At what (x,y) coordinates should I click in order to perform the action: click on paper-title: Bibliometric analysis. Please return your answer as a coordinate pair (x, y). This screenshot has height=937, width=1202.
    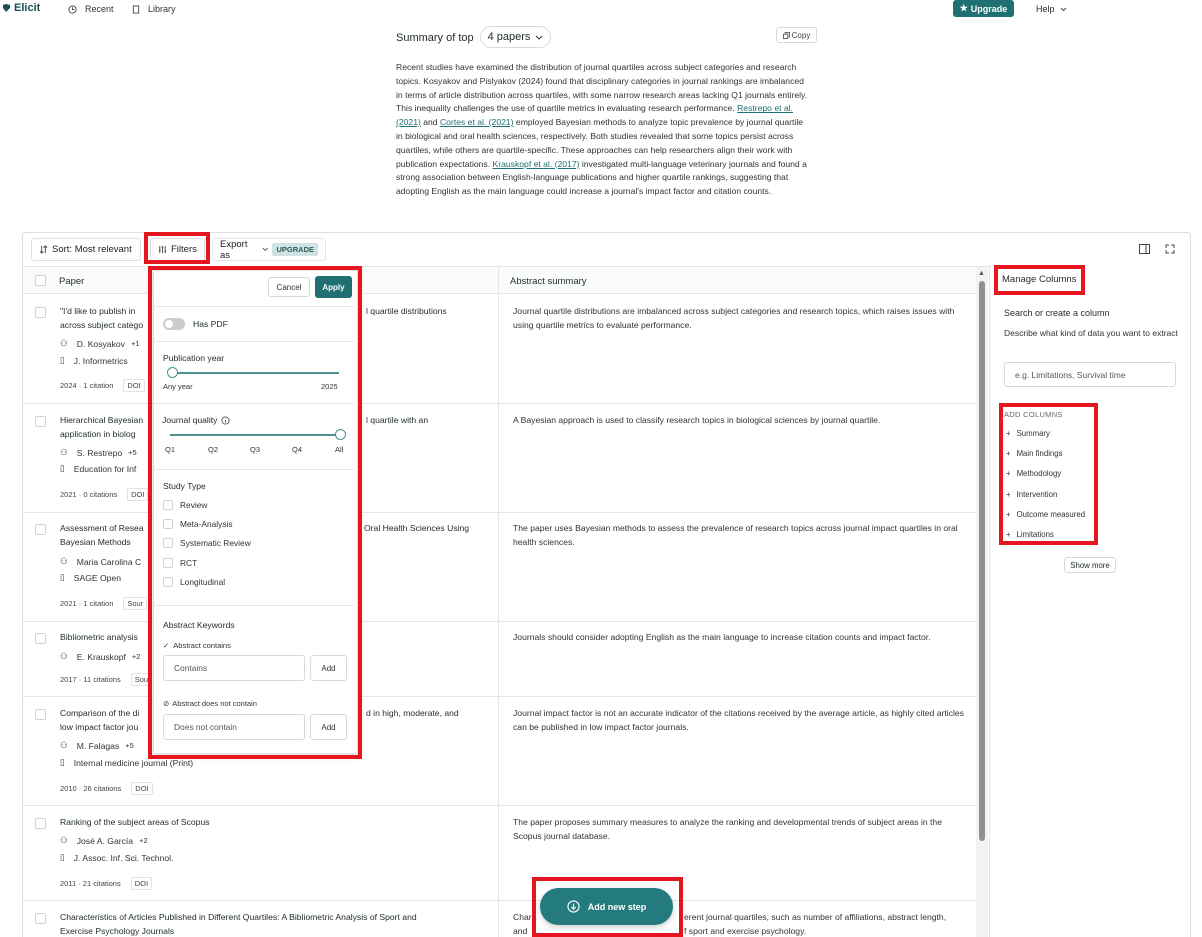
    Looking at the image, I should click on (99, 637).